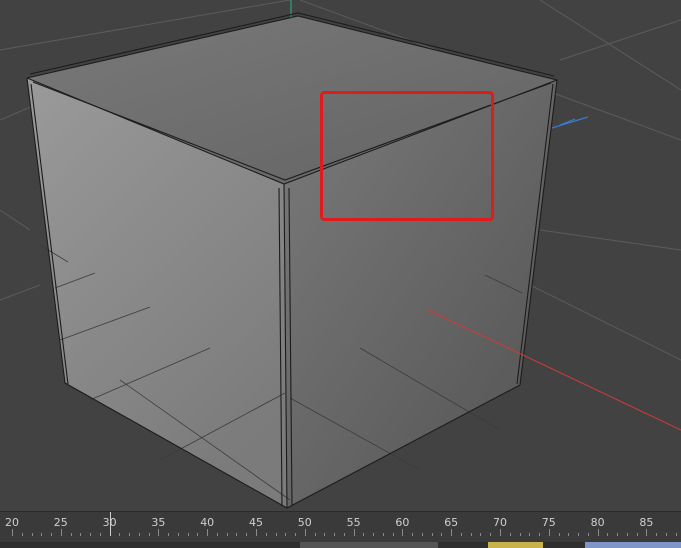  What do you see at coordinates (369, 545) in the screenshot?
I see `scrollbar-handle` at bounding box center [369, 545].